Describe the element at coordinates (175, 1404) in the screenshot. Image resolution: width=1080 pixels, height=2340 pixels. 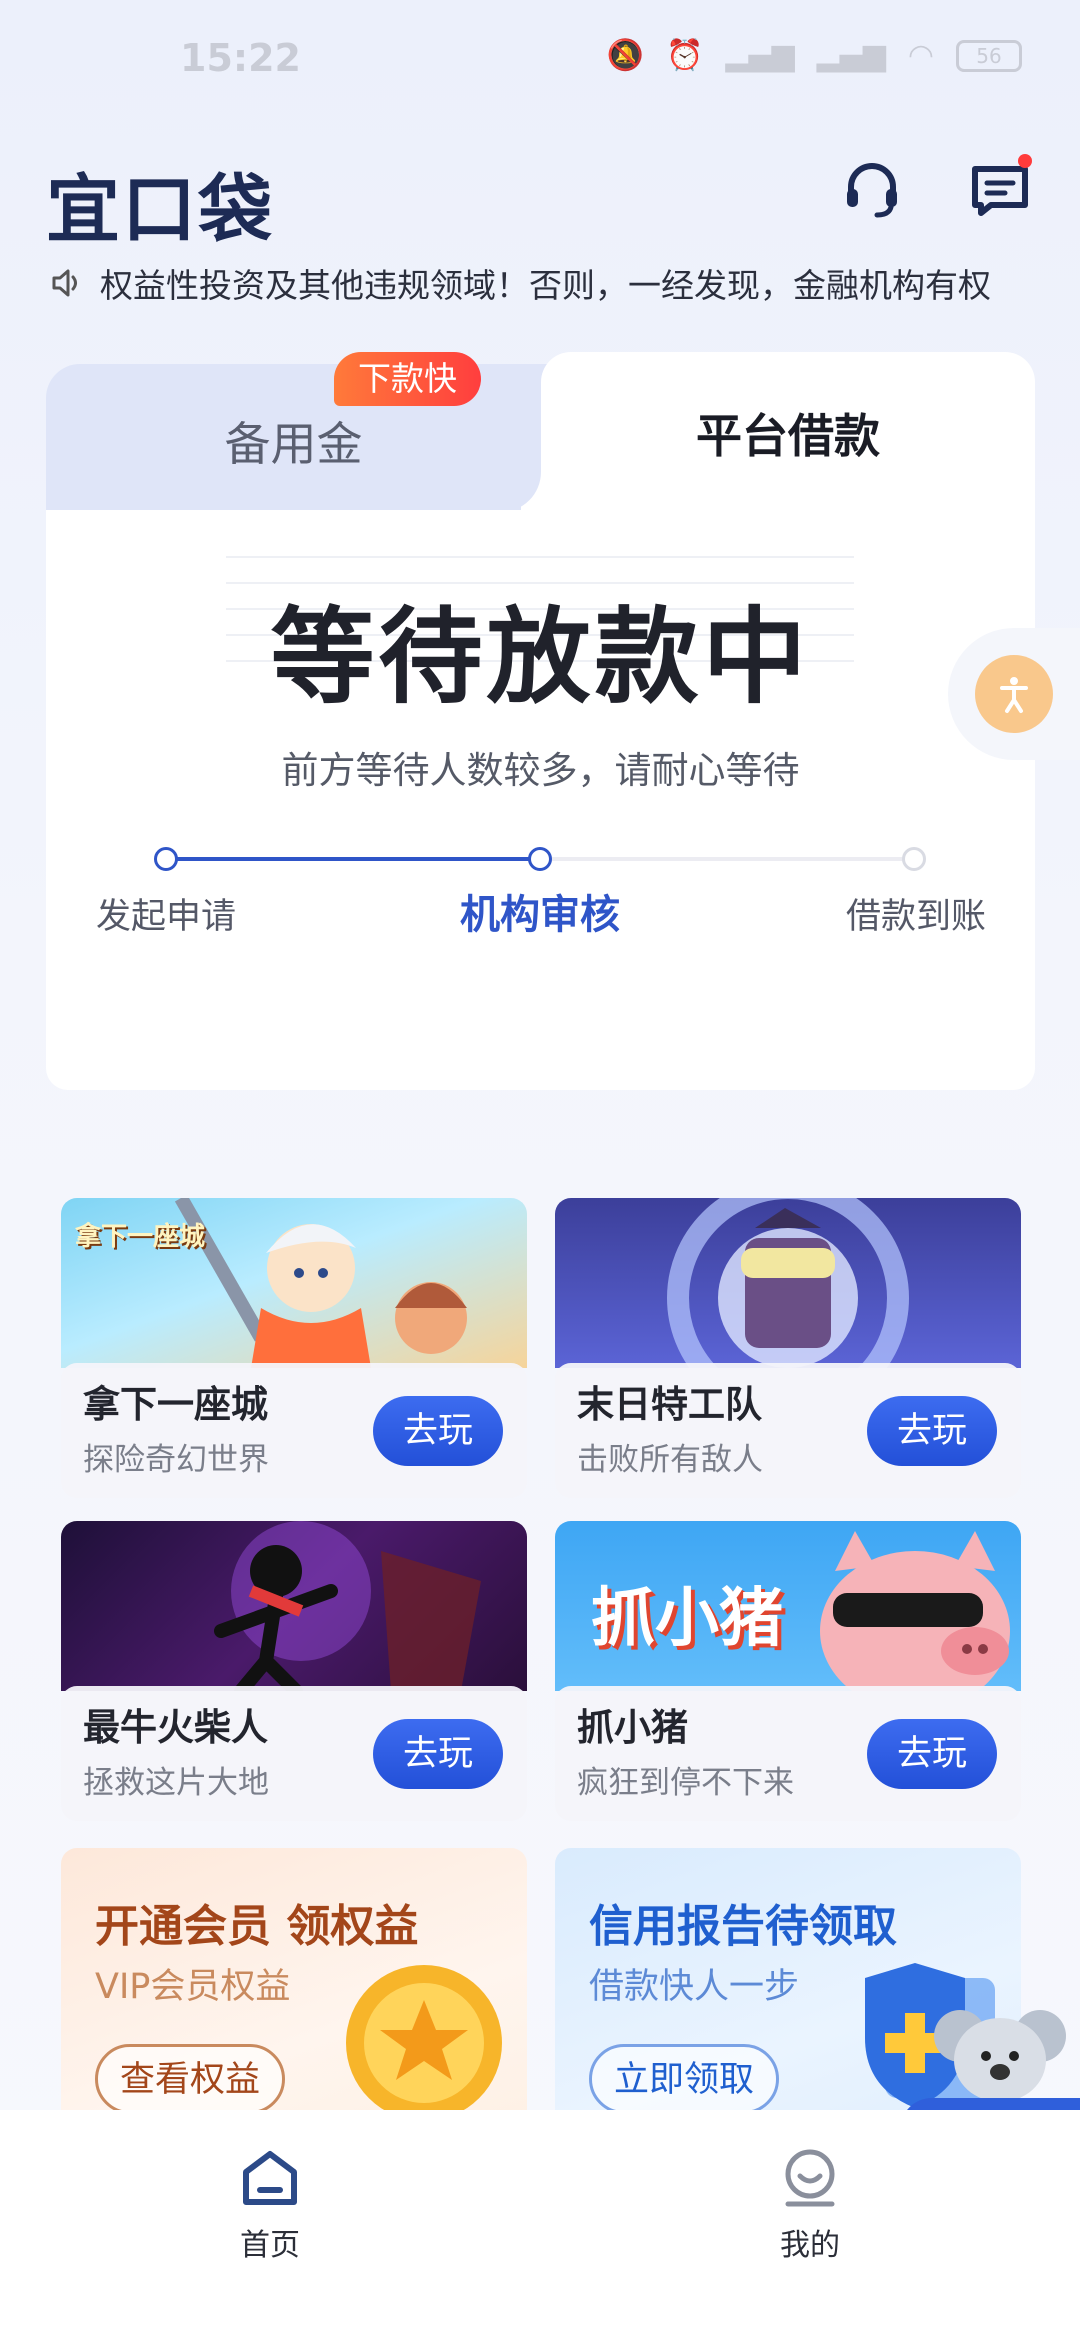
I see `game-title-1: 拿下一座城` at that location.